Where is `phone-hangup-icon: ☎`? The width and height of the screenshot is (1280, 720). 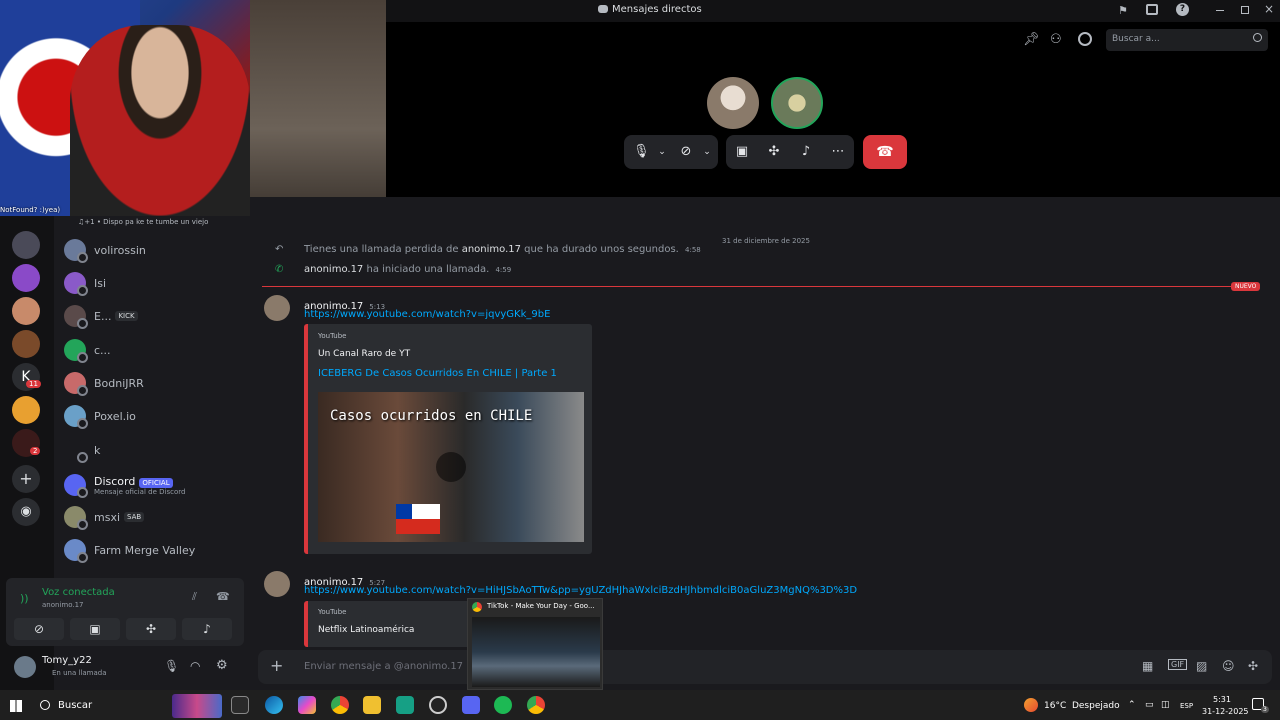
phone-hangup-icon: ☎ is located at coordinates (885, 152).